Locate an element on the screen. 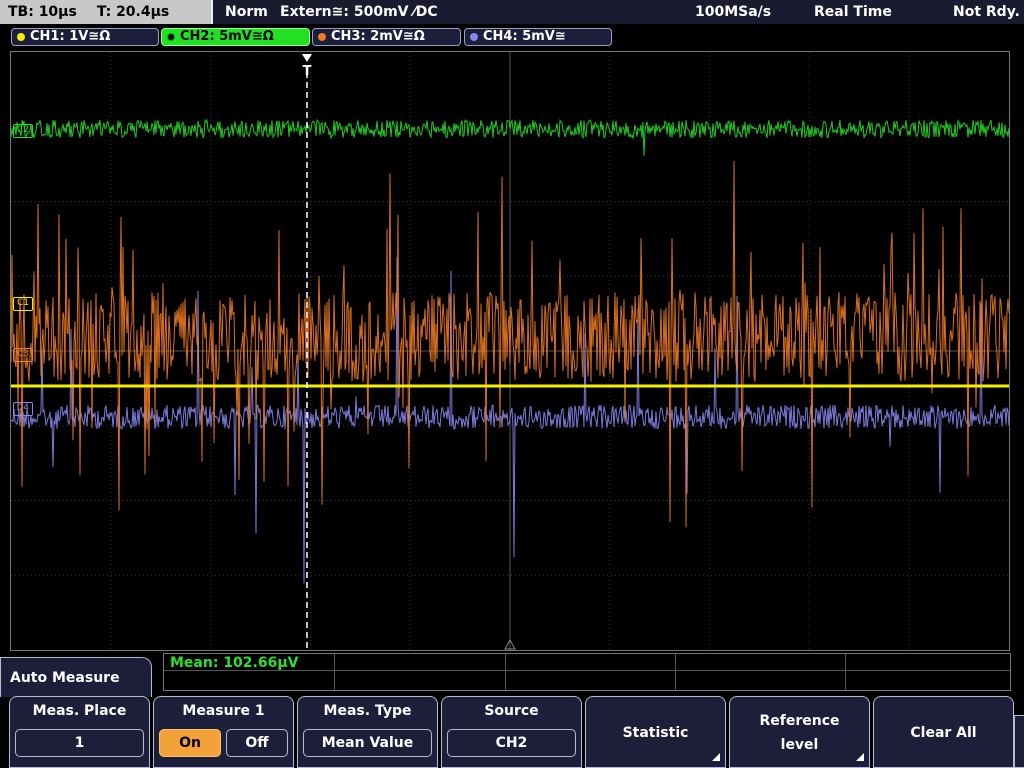  measurement-panel: Mean: 102.66µV is located at coordinates (587, 672).